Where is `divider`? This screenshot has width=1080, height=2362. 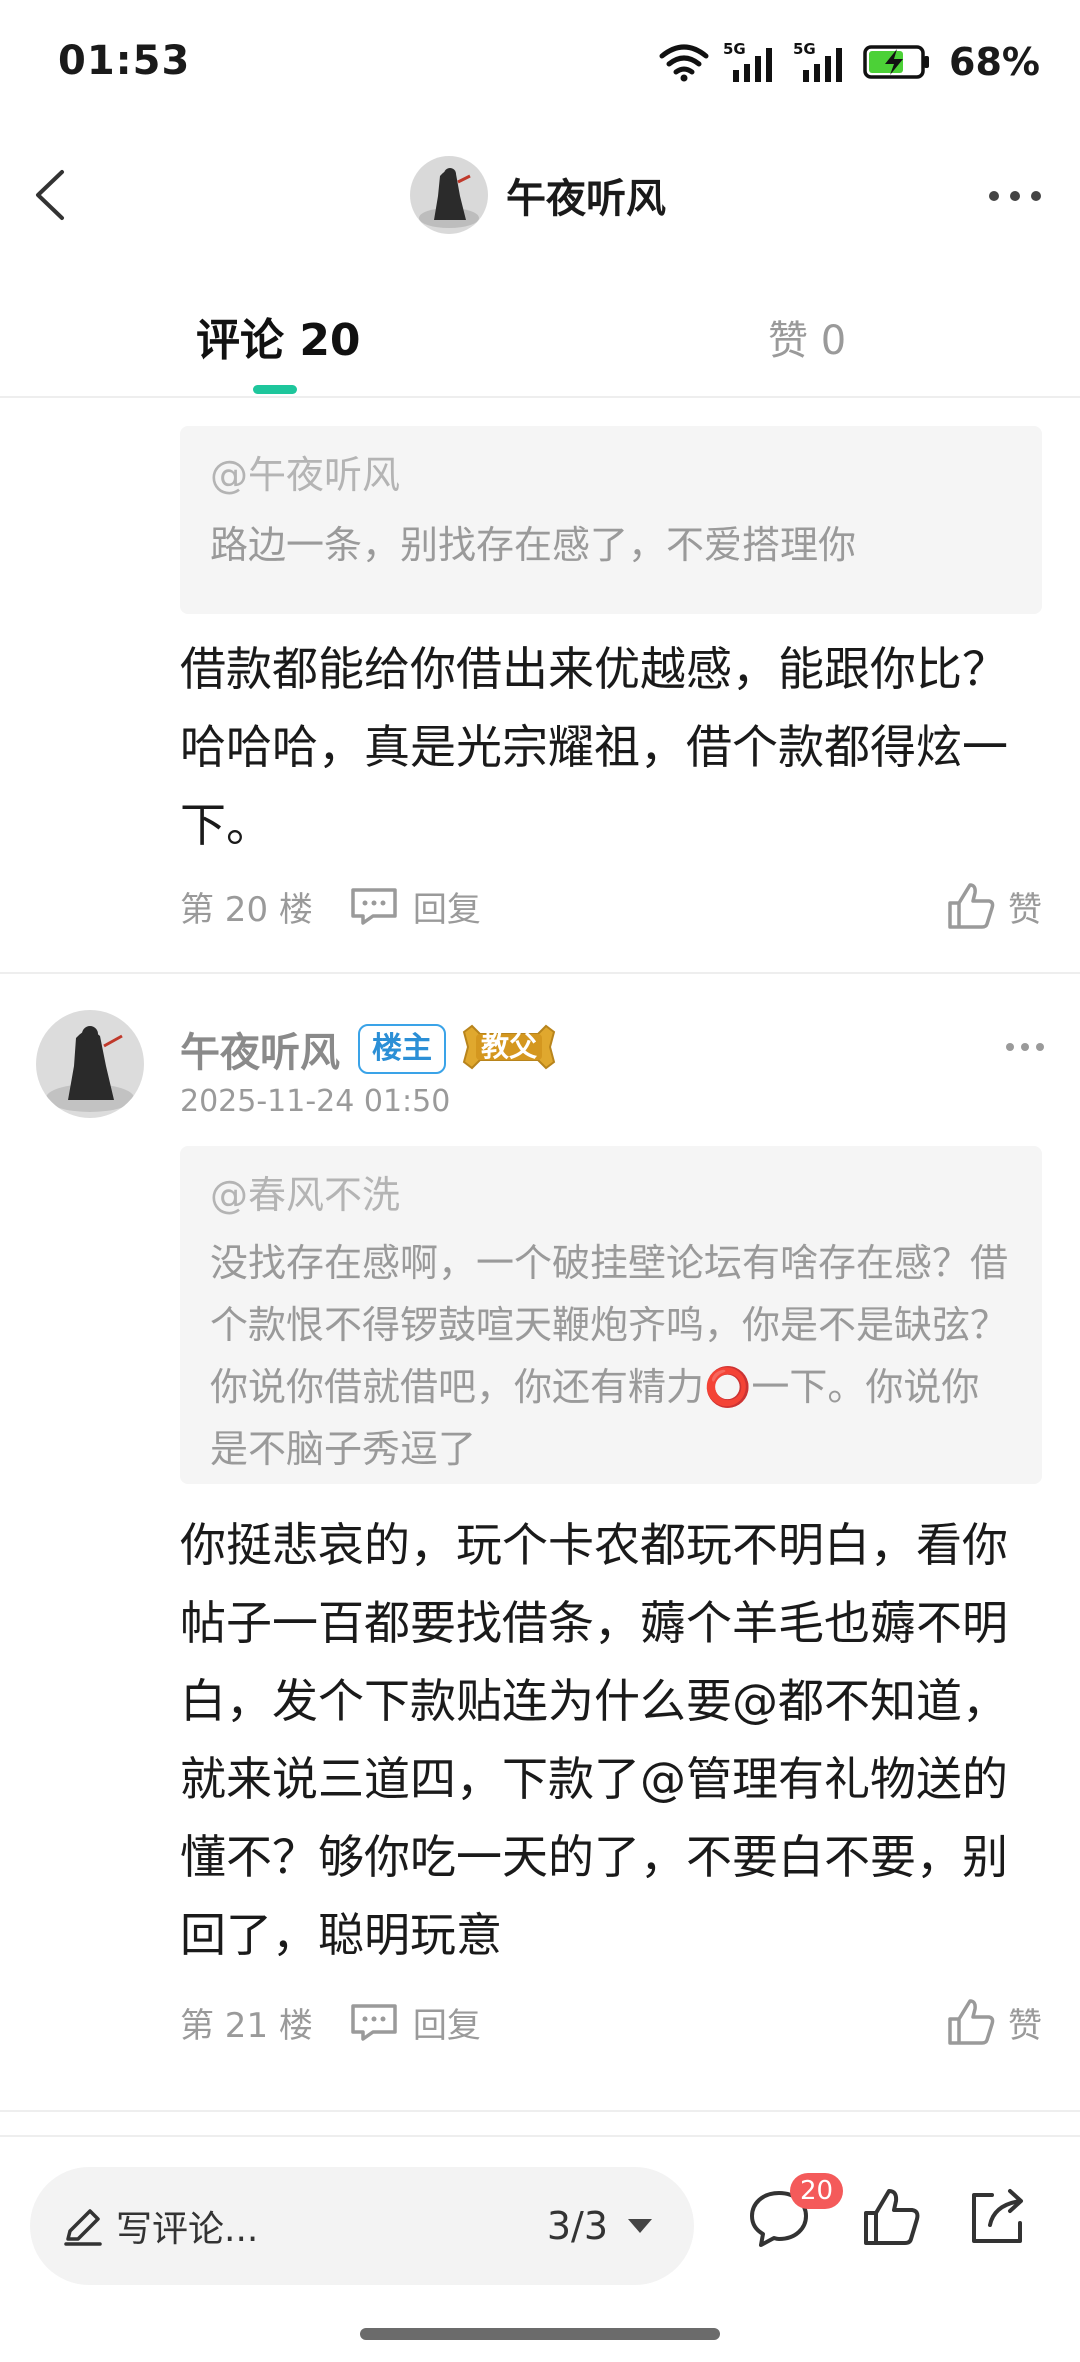
divider is located at coordinates (540, 2111).